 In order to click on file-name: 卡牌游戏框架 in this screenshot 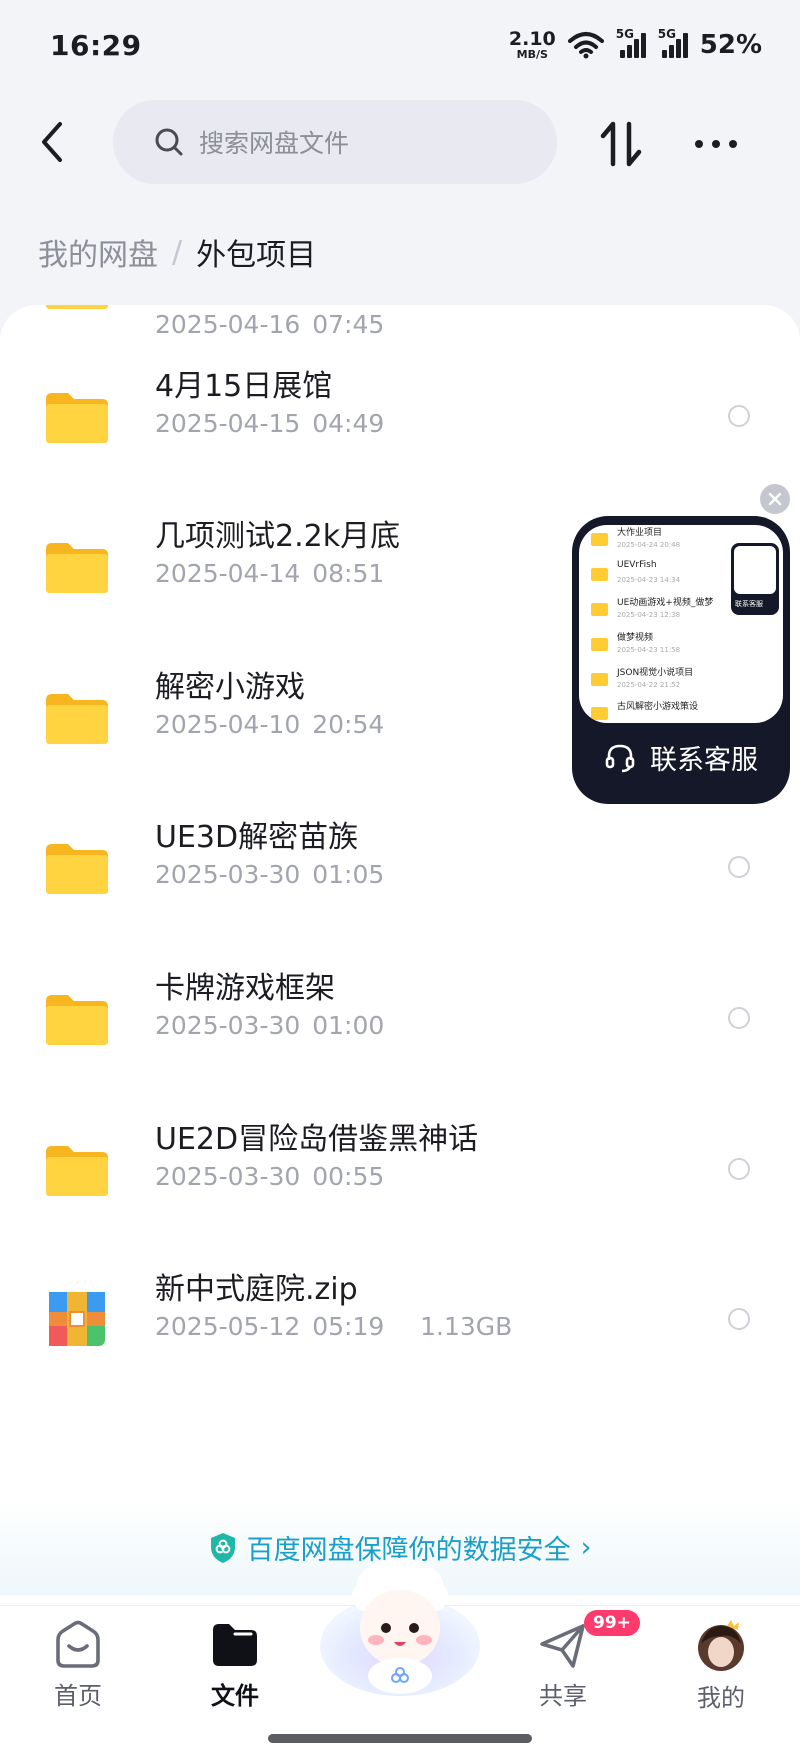, I will do `click(245, 988)`.